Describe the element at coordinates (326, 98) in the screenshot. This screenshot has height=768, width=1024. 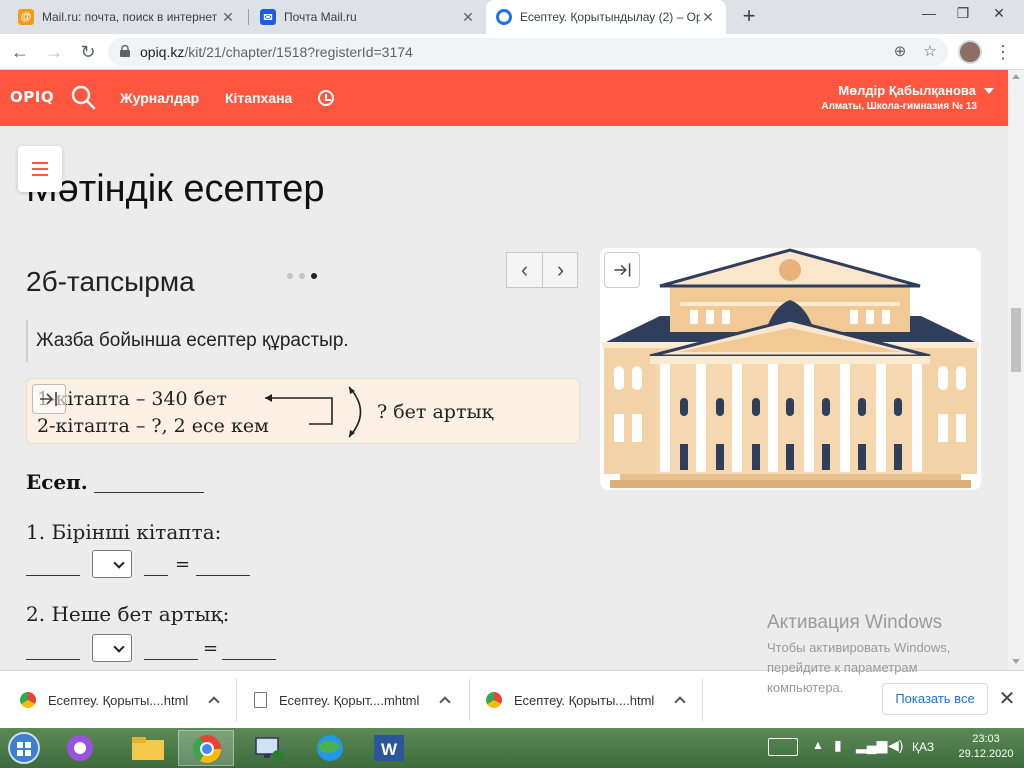
I see `history-clock-icon` at that location.